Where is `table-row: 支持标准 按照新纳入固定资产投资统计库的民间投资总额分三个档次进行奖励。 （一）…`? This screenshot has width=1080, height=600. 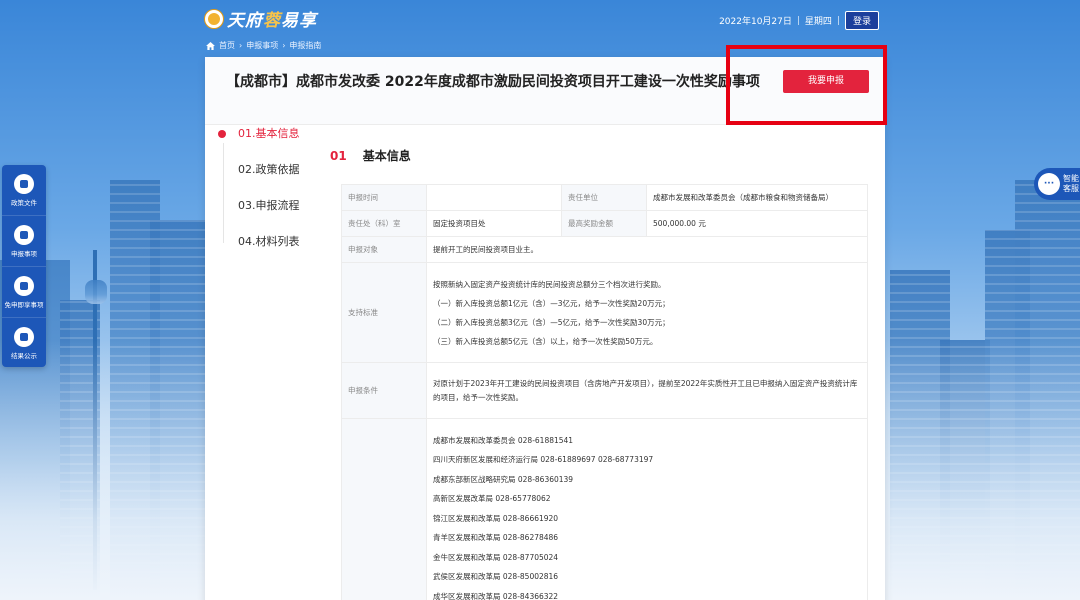 table-row: 支持标准 按照新纳入固定资产投资统计库的民间投资总额分三个档次进行奖励。 （一）… is located at coordinates (604, 312).